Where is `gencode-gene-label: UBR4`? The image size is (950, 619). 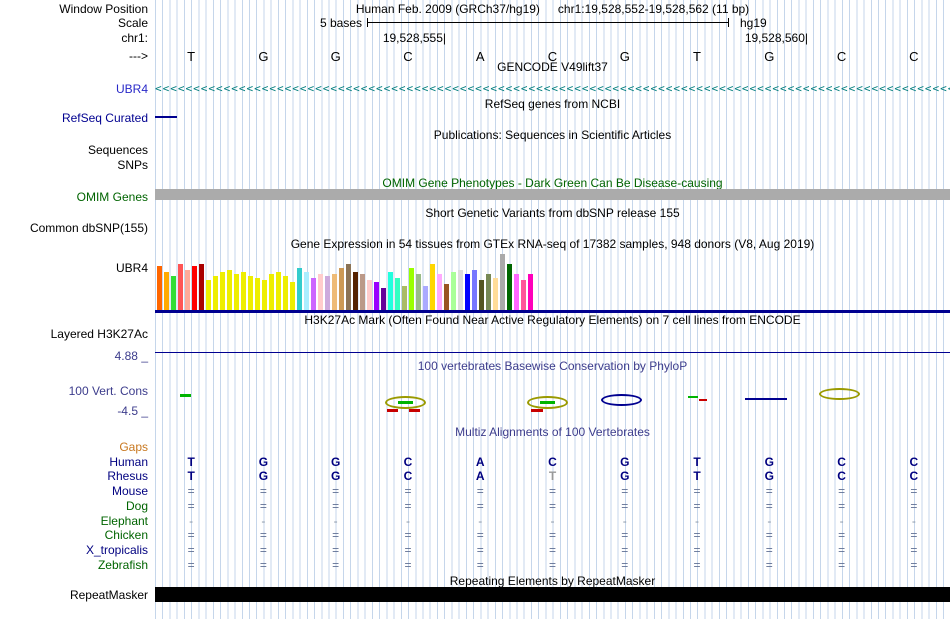
gencode-gene-label: UBR4 is located at coordinates (74, 89).